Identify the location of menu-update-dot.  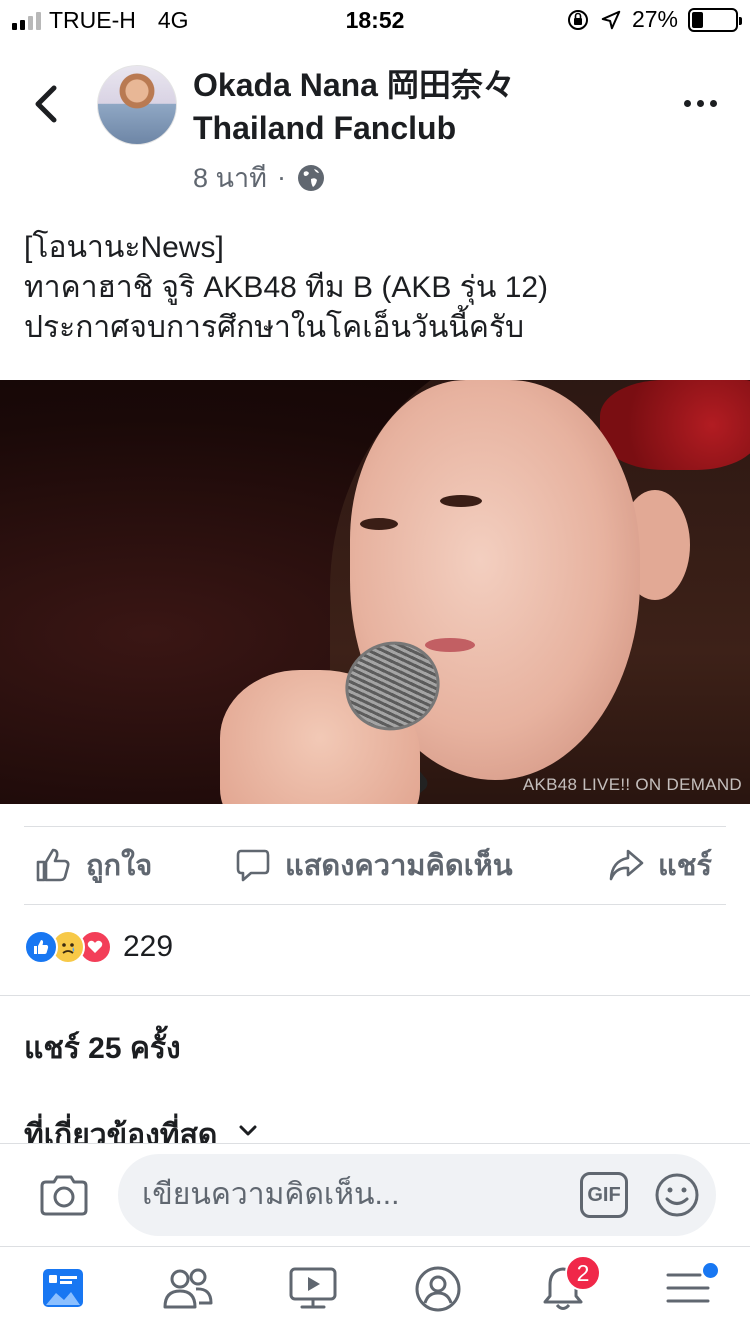
(710, 1270).